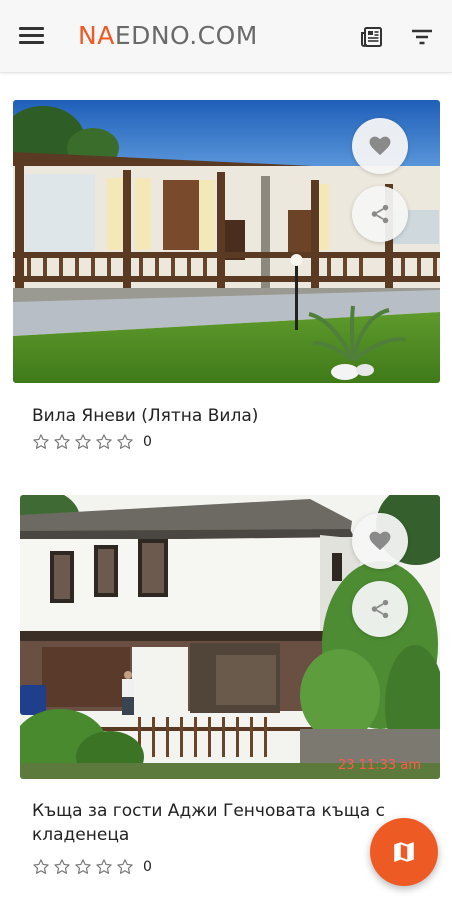 The image size is (452, 900). What do you see at coordinates (186, 35) in the screenshot?
I see `brand-rest: EDNO.COM` at bounding box center [186, 35].